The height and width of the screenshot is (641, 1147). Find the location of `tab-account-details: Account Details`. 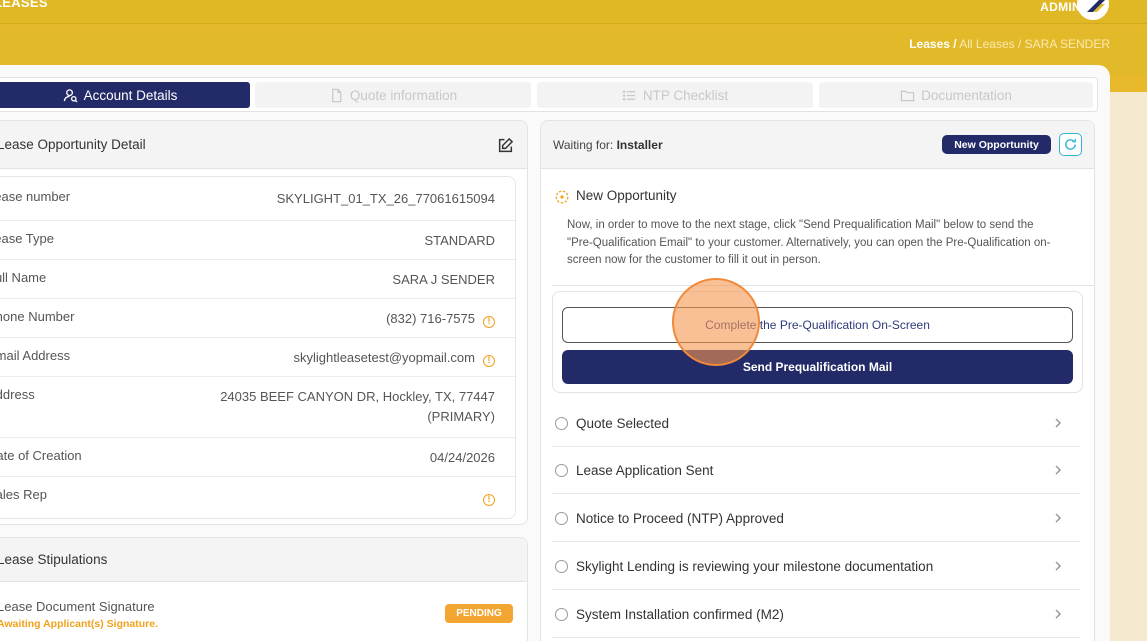

tab-account-details: Account Details is located at coordinates (125, 95).